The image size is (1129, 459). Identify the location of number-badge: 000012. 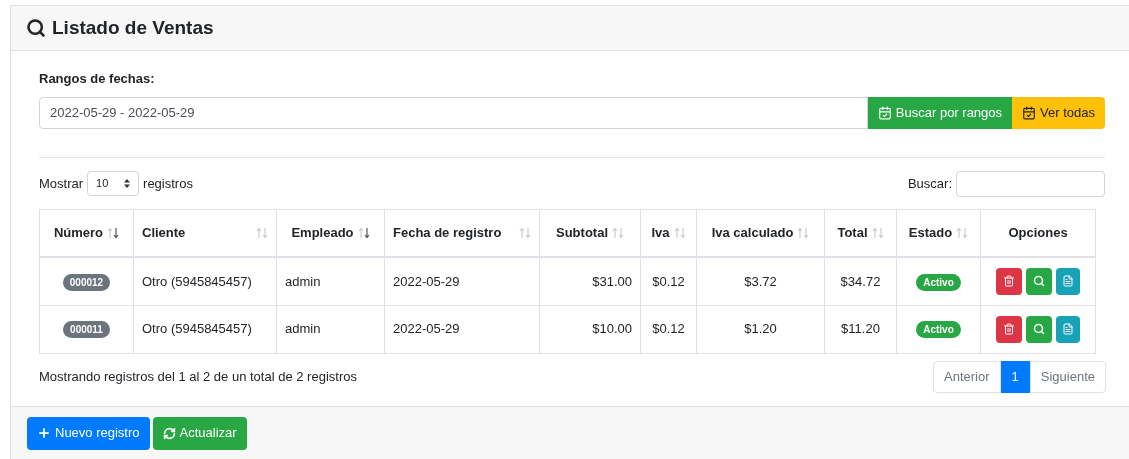
(86, 282).